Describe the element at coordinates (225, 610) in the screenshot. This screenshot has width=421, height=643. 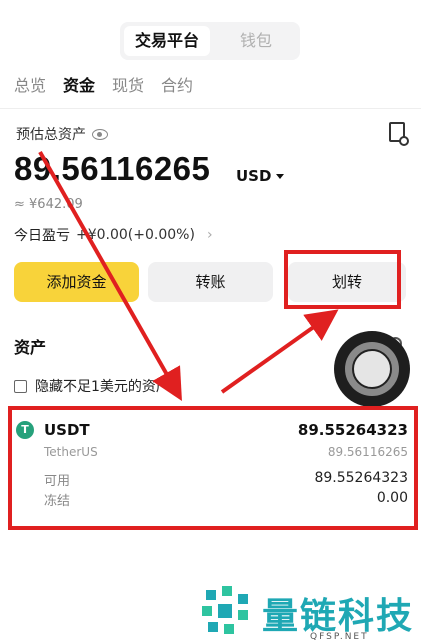
I see `brand-logo-icon` at that location.